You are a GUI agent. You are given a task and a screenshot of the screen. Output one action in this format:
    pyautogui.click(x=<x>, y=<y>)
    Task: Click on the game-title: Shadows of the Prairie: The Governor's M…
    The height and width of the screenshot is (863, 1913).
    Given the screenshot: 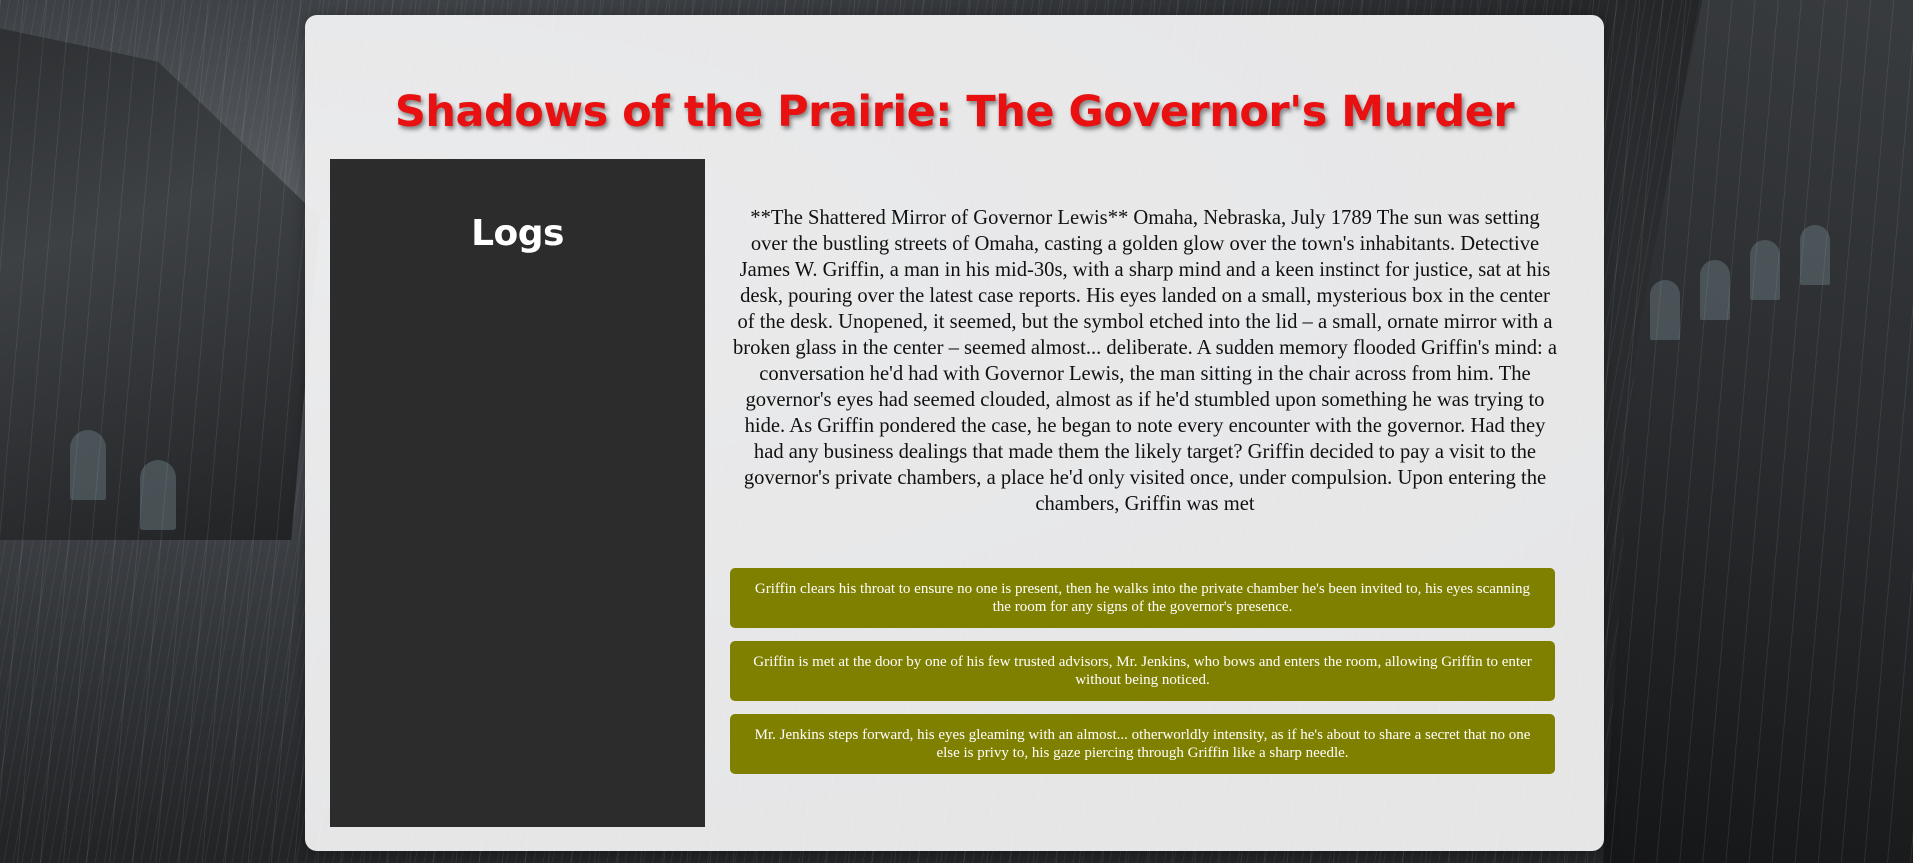 What is the action you would take?
    pyautogui.click(x=954, y=112)
    